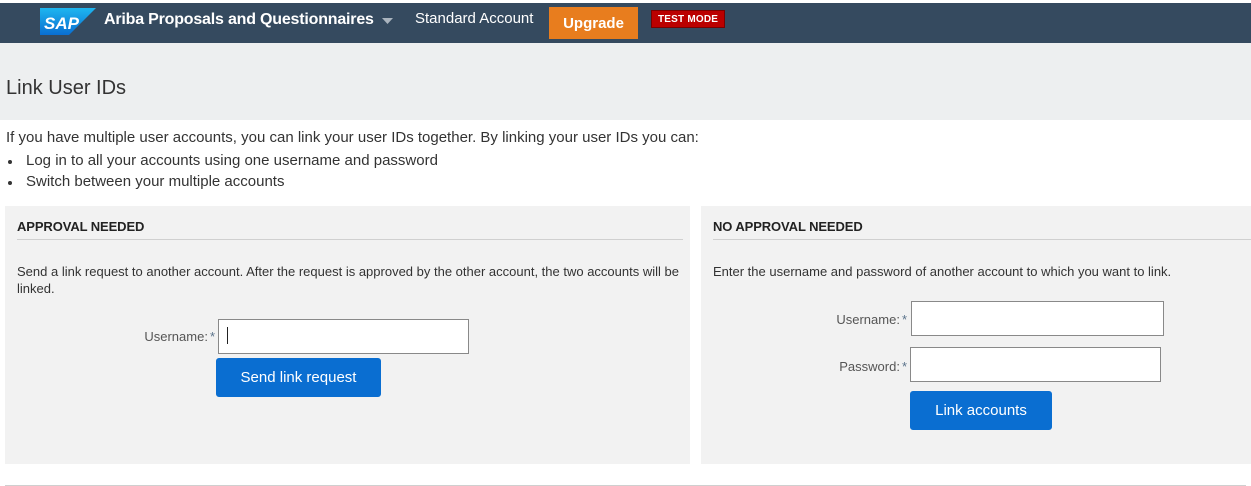 The width and height of the screenshot is (1251, 486). What do you see at coordinates (66, 88) in the screenshot?
I see `page-title: Link User IDs` at bounding box center [66, 88].